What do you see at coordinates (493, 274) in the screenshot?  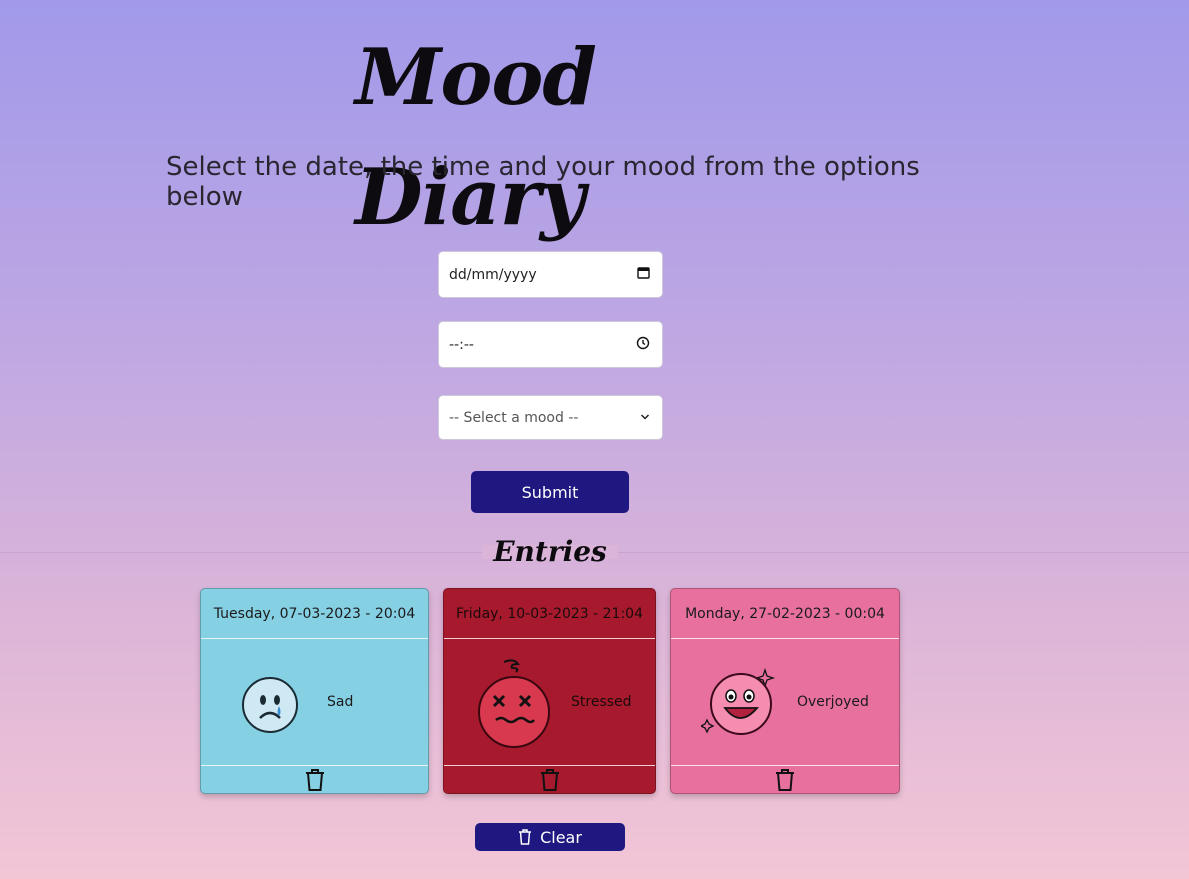 I see `date-input-value: dd/mm/yyyy` at bounding box center [493, 274].